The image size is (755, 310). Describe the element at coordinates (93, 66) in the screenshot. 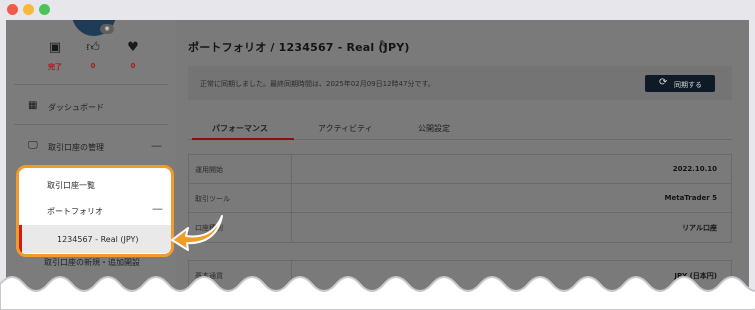

I see `stat-likes-value: 0` at that location.